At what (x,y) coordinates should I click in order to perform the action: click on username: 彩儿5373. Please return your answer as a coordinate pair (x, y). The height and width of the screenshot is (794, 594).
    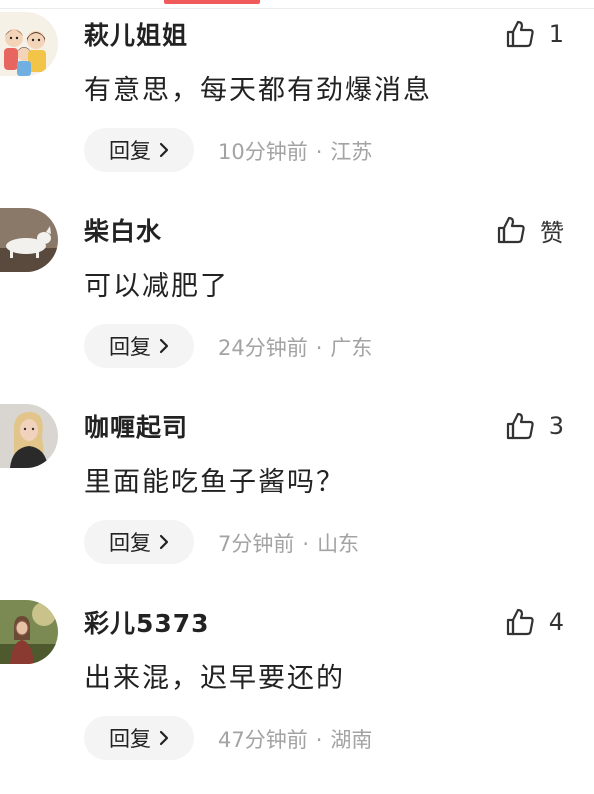
    Looking at the image, I should click on (147, 622).